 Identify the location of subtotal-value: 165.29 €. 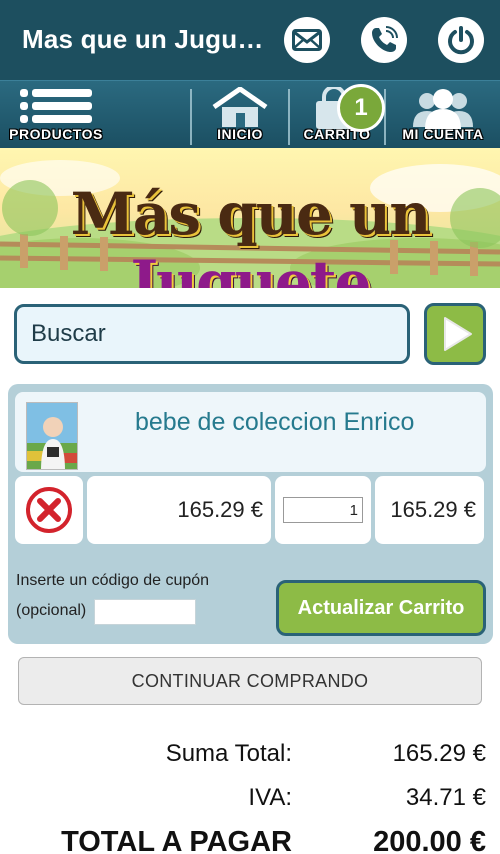
(439, 753).